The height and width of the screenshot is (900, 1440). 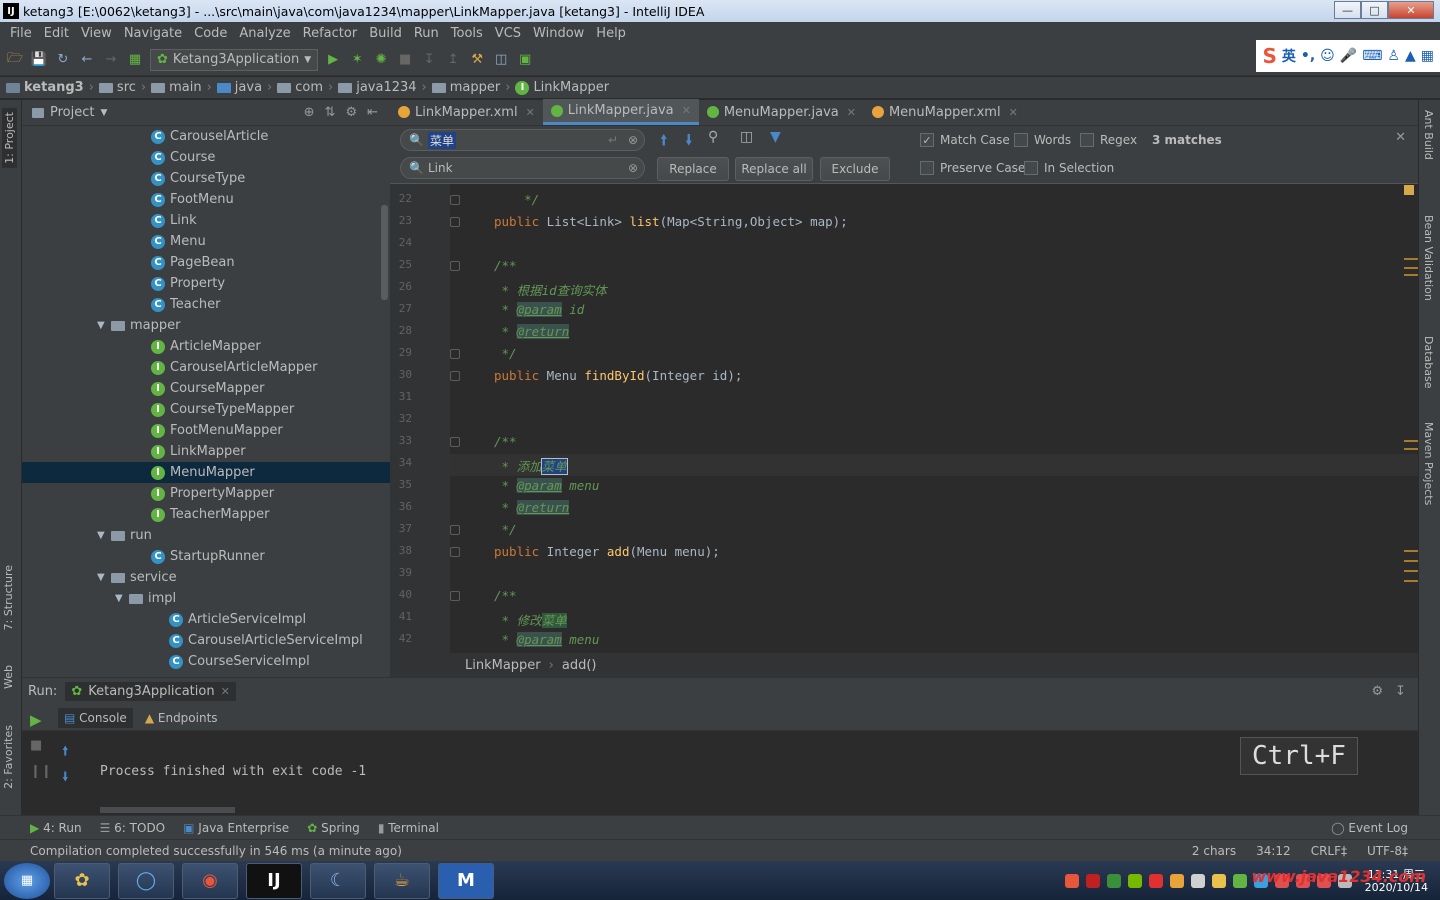 I want to click on breadcrumb-item: mapper, so click(x=465, y=87).